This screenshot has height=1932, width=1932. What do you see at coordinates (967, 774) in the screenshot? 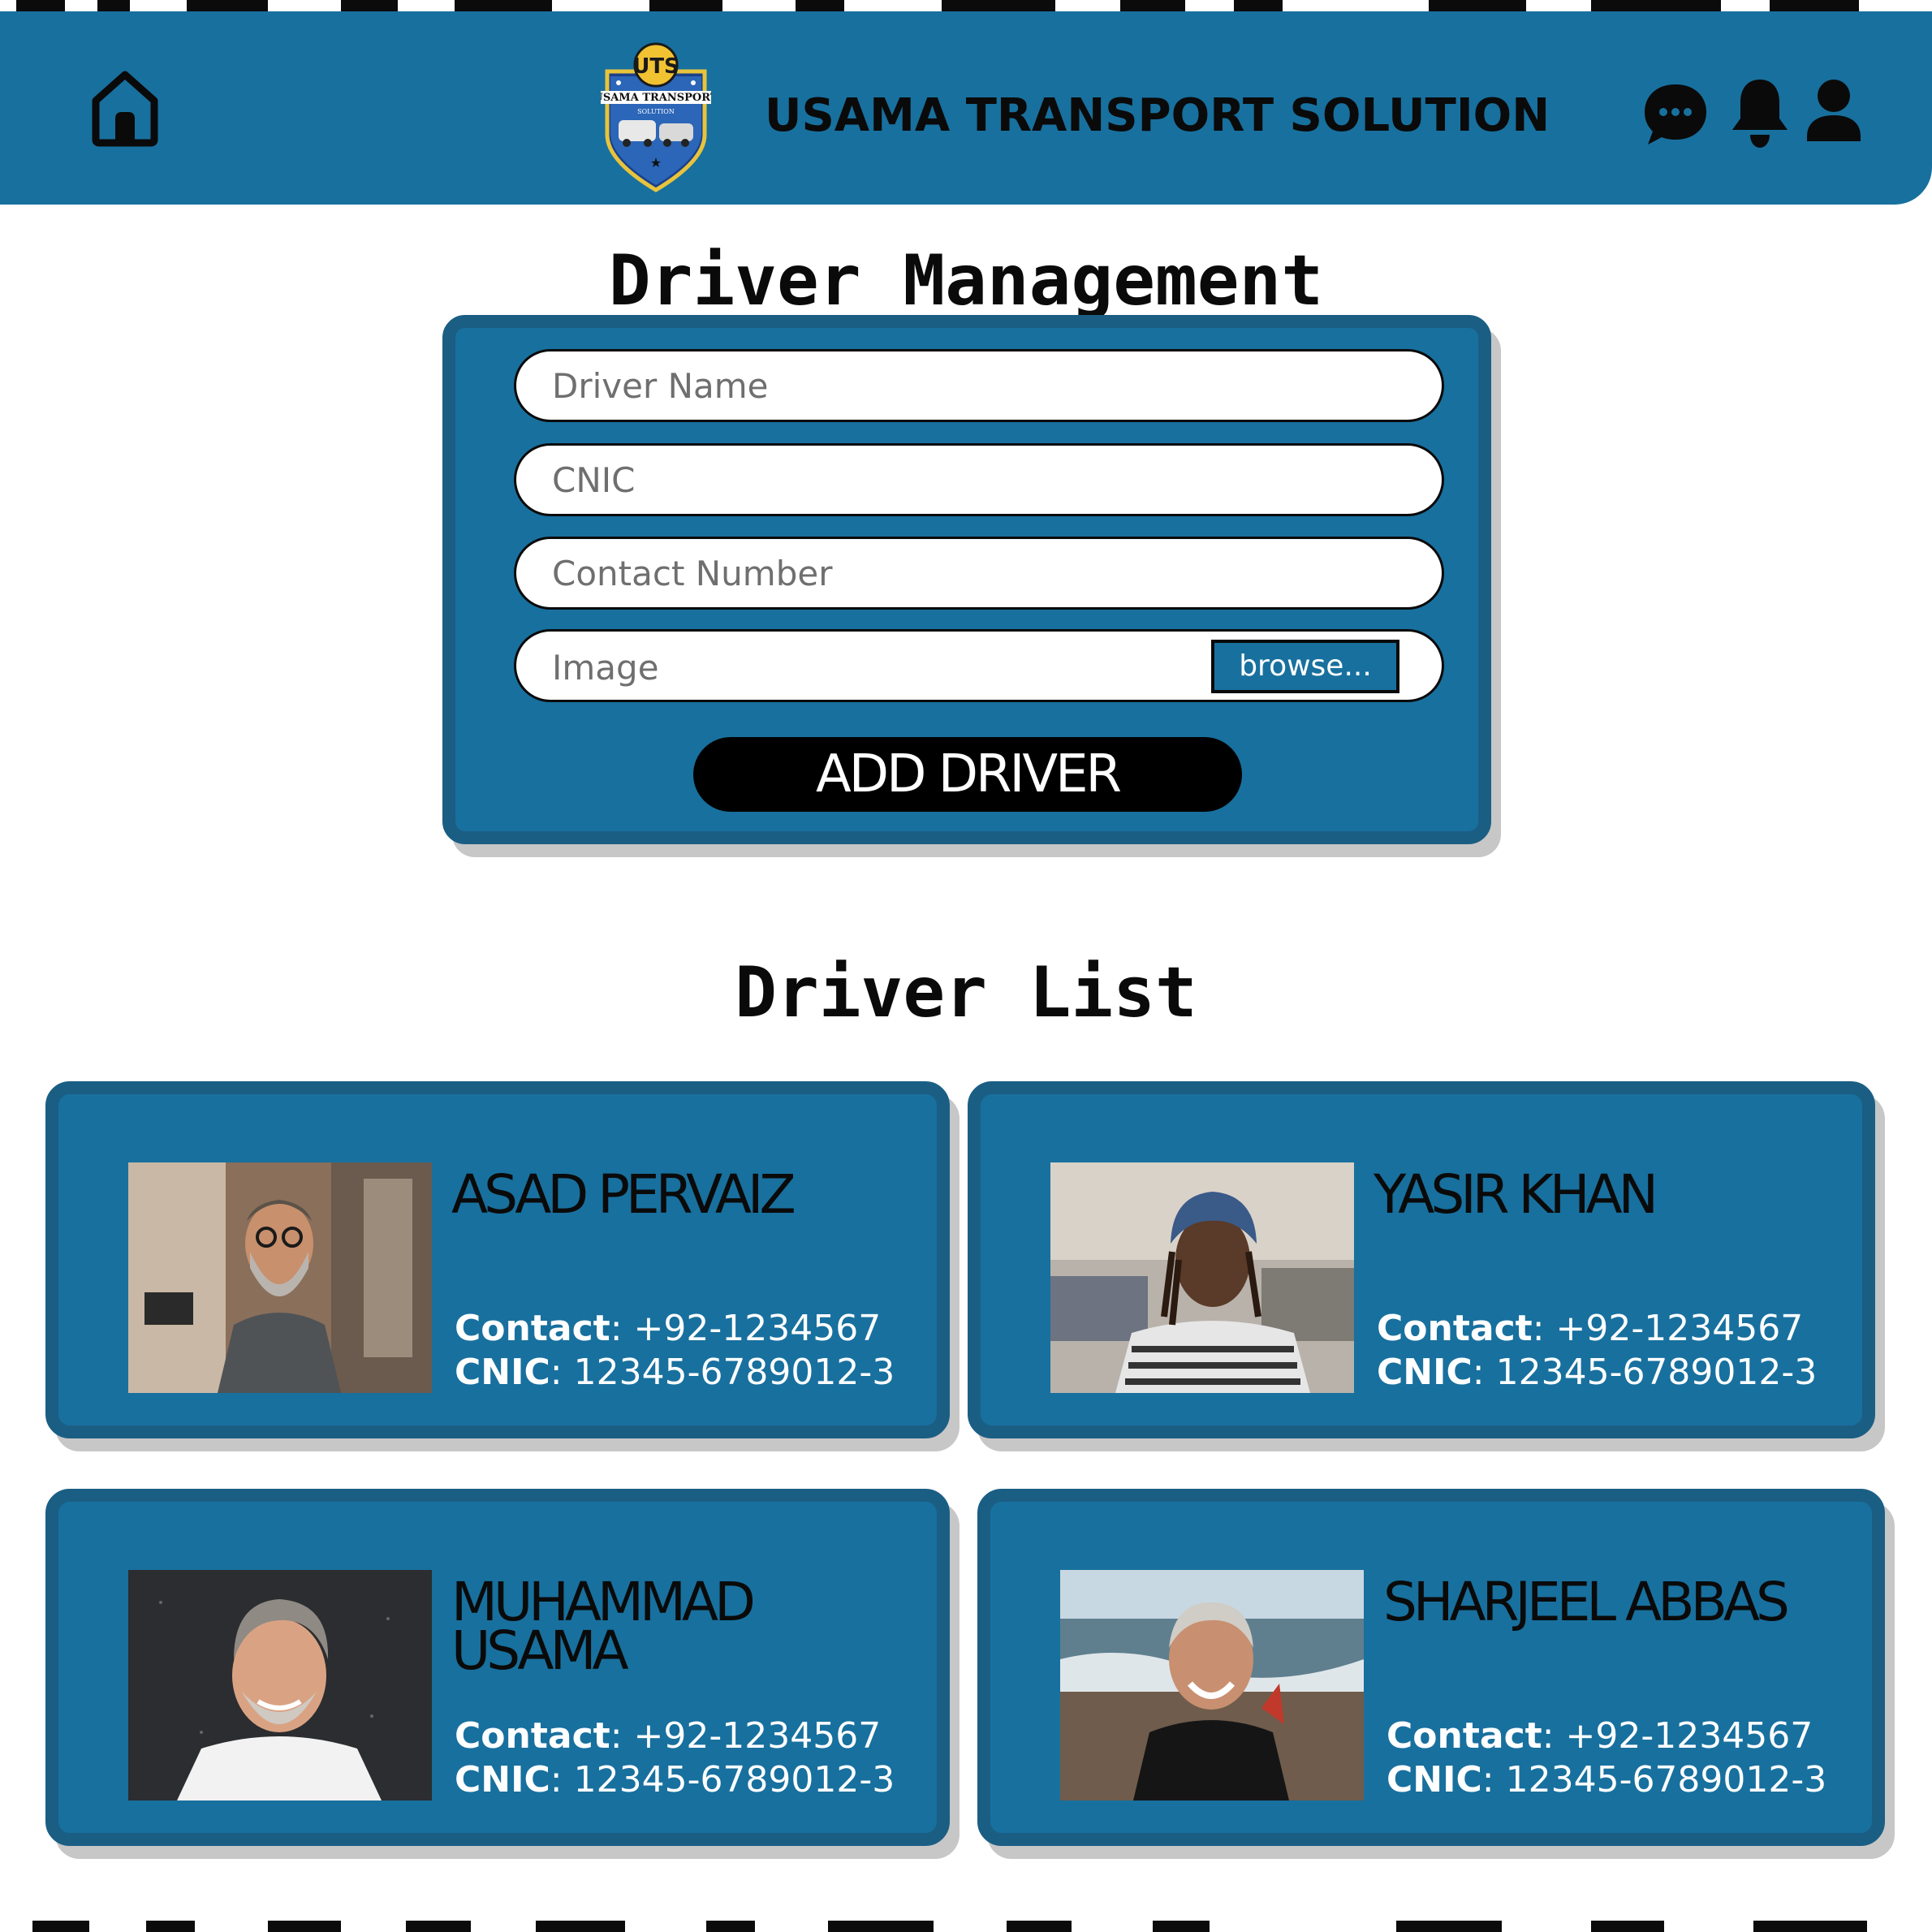
I see `add-driver-button: ADD DRIVER` at bounding box center [967, 774].